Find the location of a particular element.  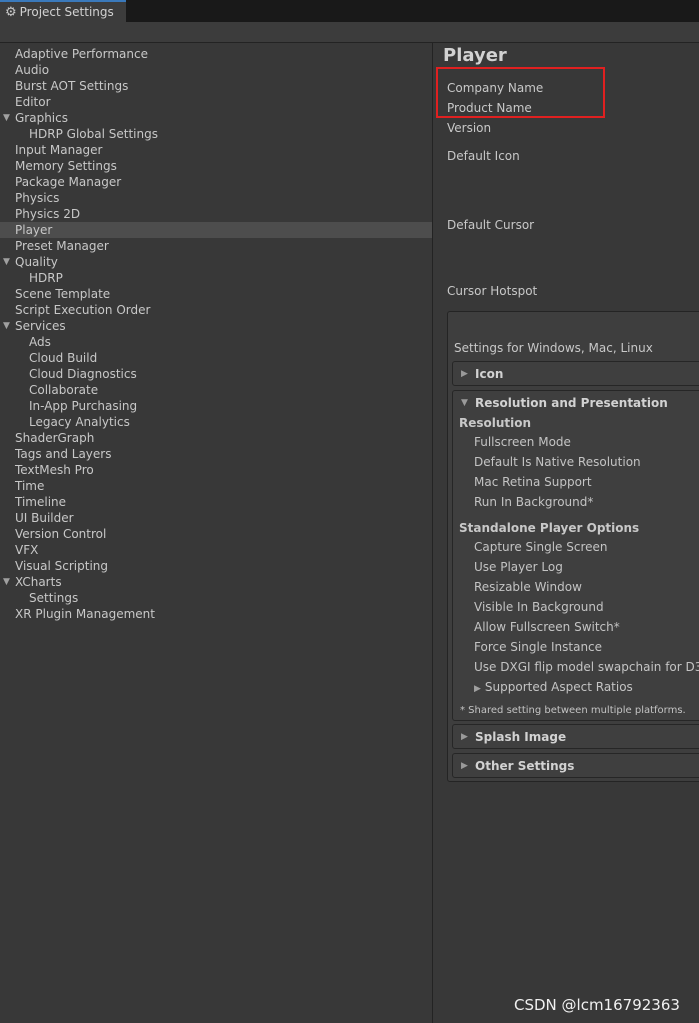

sidebar-item-editor: Editor is located at coordinates (216, 102).